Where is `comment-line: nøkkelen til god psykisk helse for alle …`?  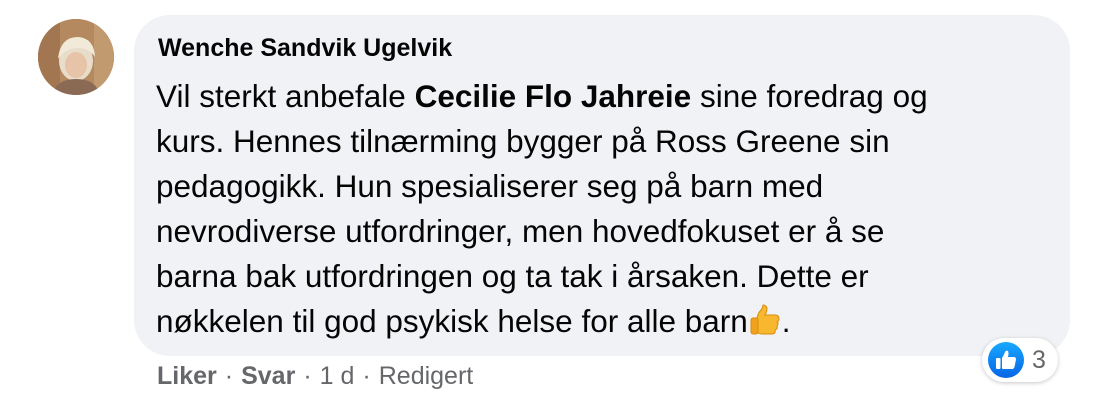 comment-line: nøkkelen til god psykisk helse for alle … is located at coordinates (473, 321).